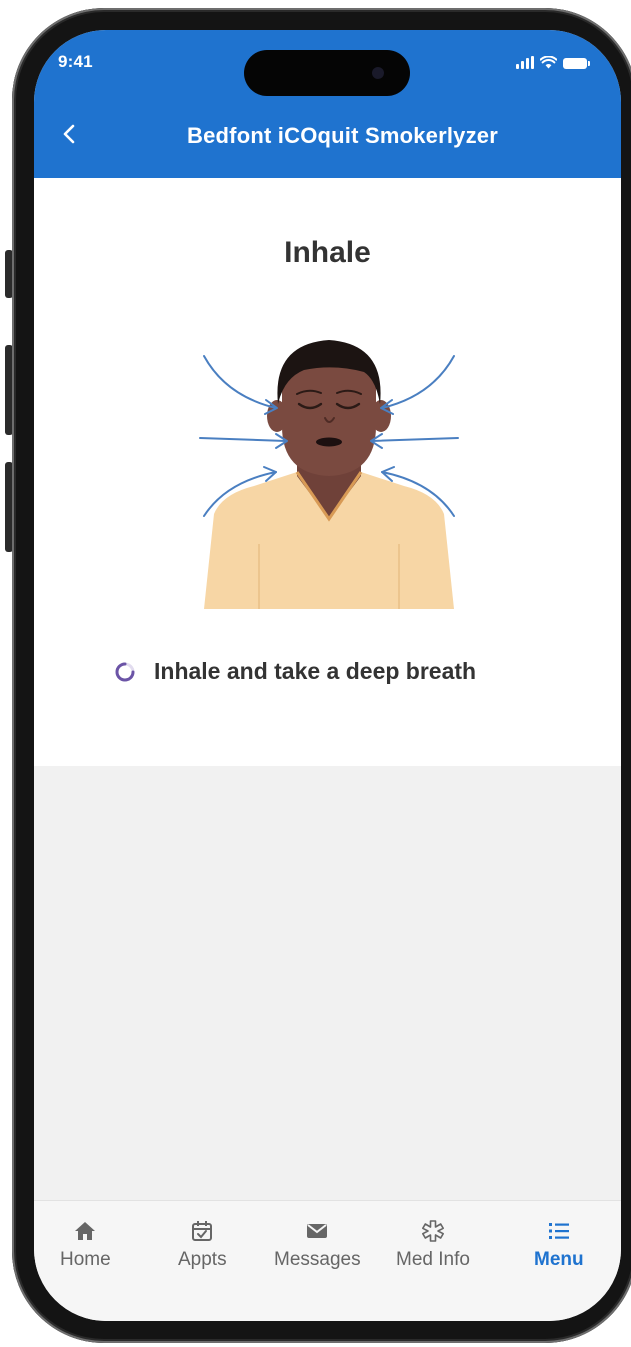 This screenshot has width=631, height=1347. I want to click on tab-med-info: Med Info, so click(433, 1245).